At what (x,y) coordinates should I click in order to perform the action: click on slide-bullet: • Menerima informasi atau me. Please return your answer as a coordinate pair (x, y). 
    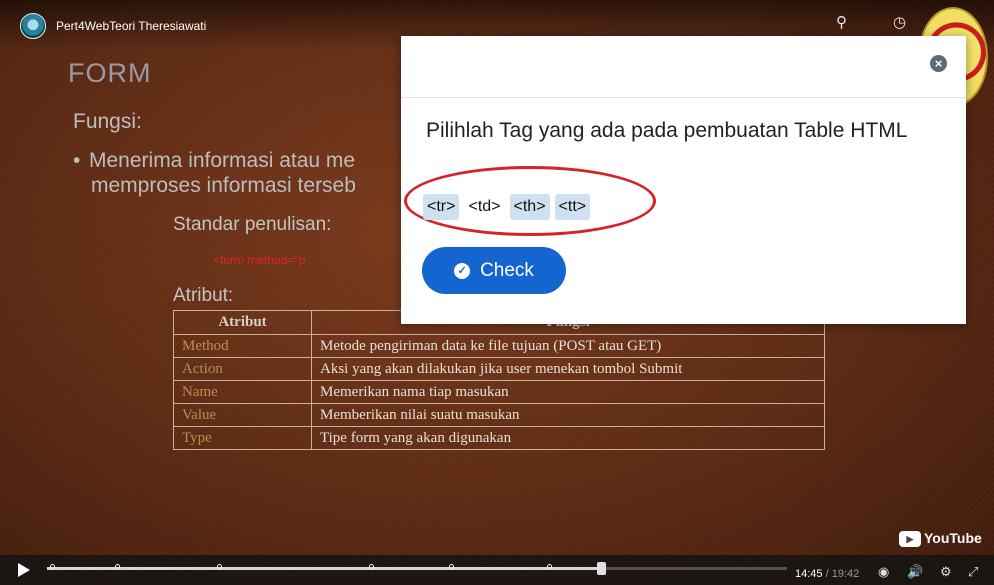
    Looking at the image, I should click on (214, 160).